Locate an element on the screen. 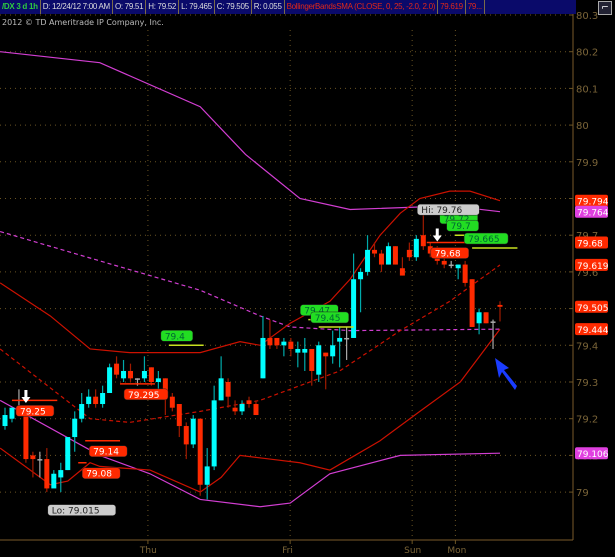 Image resolution: width=615 pixels, height=557 pixels. x-tick-label: Sun is located at coordinates (412, 551).